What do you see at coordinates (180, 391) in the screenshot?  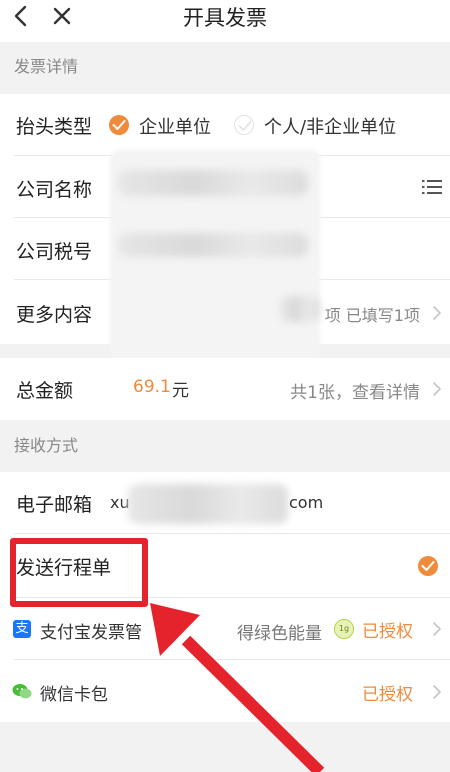 I see `total-amount-unit: 元` at bounding box center [180, 391].